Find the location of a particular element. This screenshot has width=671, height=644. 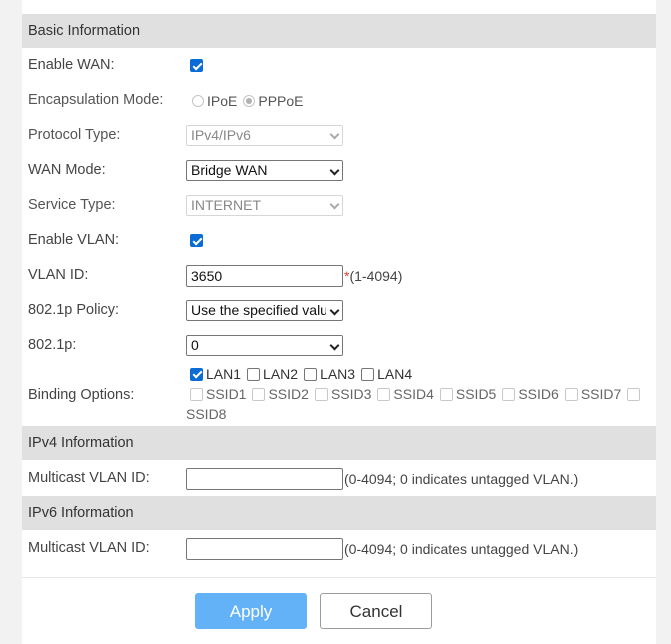

ssid5-option: SSID5 is located at coordinates (468, 394).